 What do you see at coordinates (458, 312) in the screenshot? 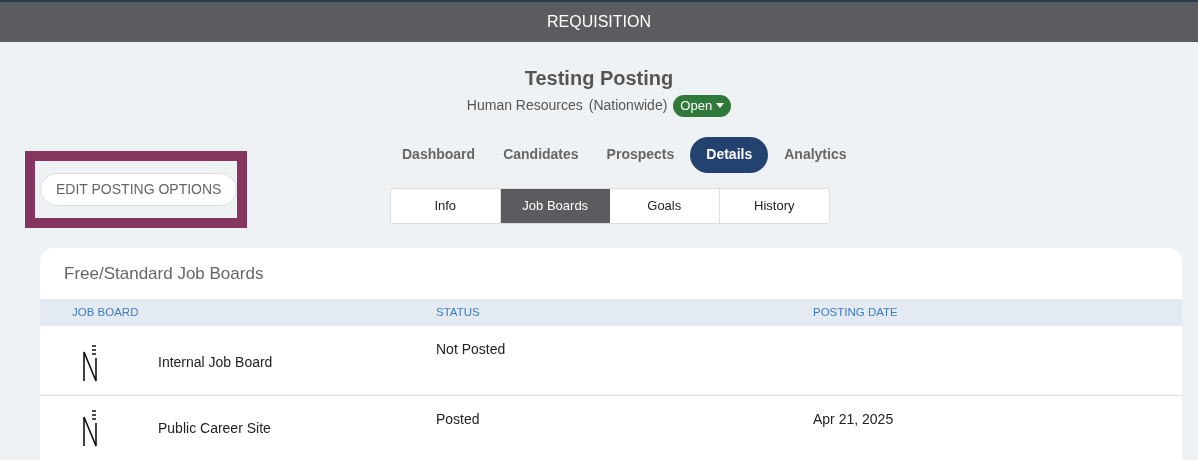
I see `column-header: STATUS` at bounding box center [458, 312].